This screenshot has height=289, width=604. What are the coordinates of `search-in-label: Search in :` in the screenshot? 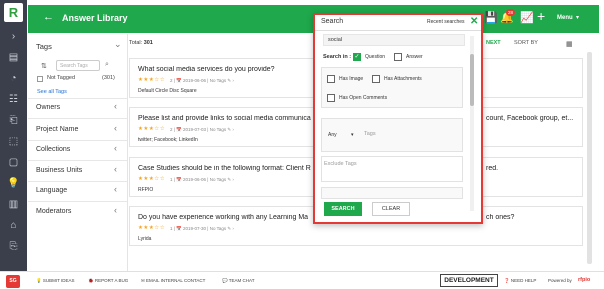 It's located at (337, 57).